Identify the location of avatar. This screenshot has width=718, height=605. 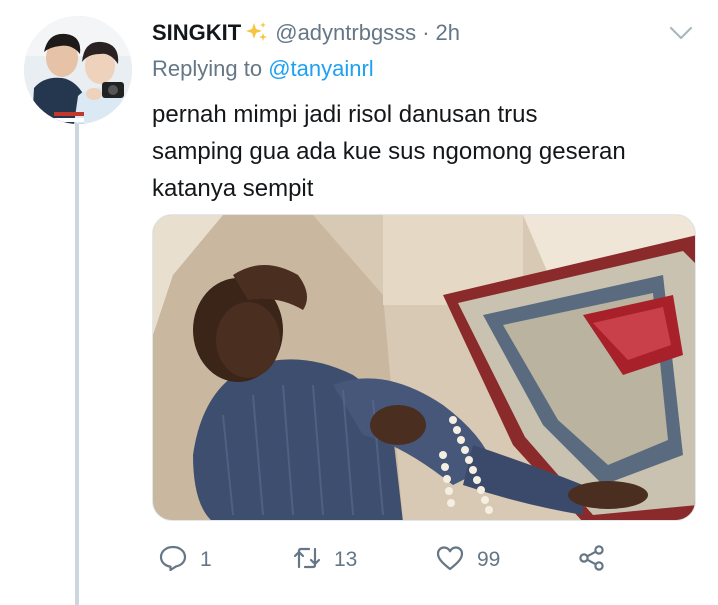
(78, 70).